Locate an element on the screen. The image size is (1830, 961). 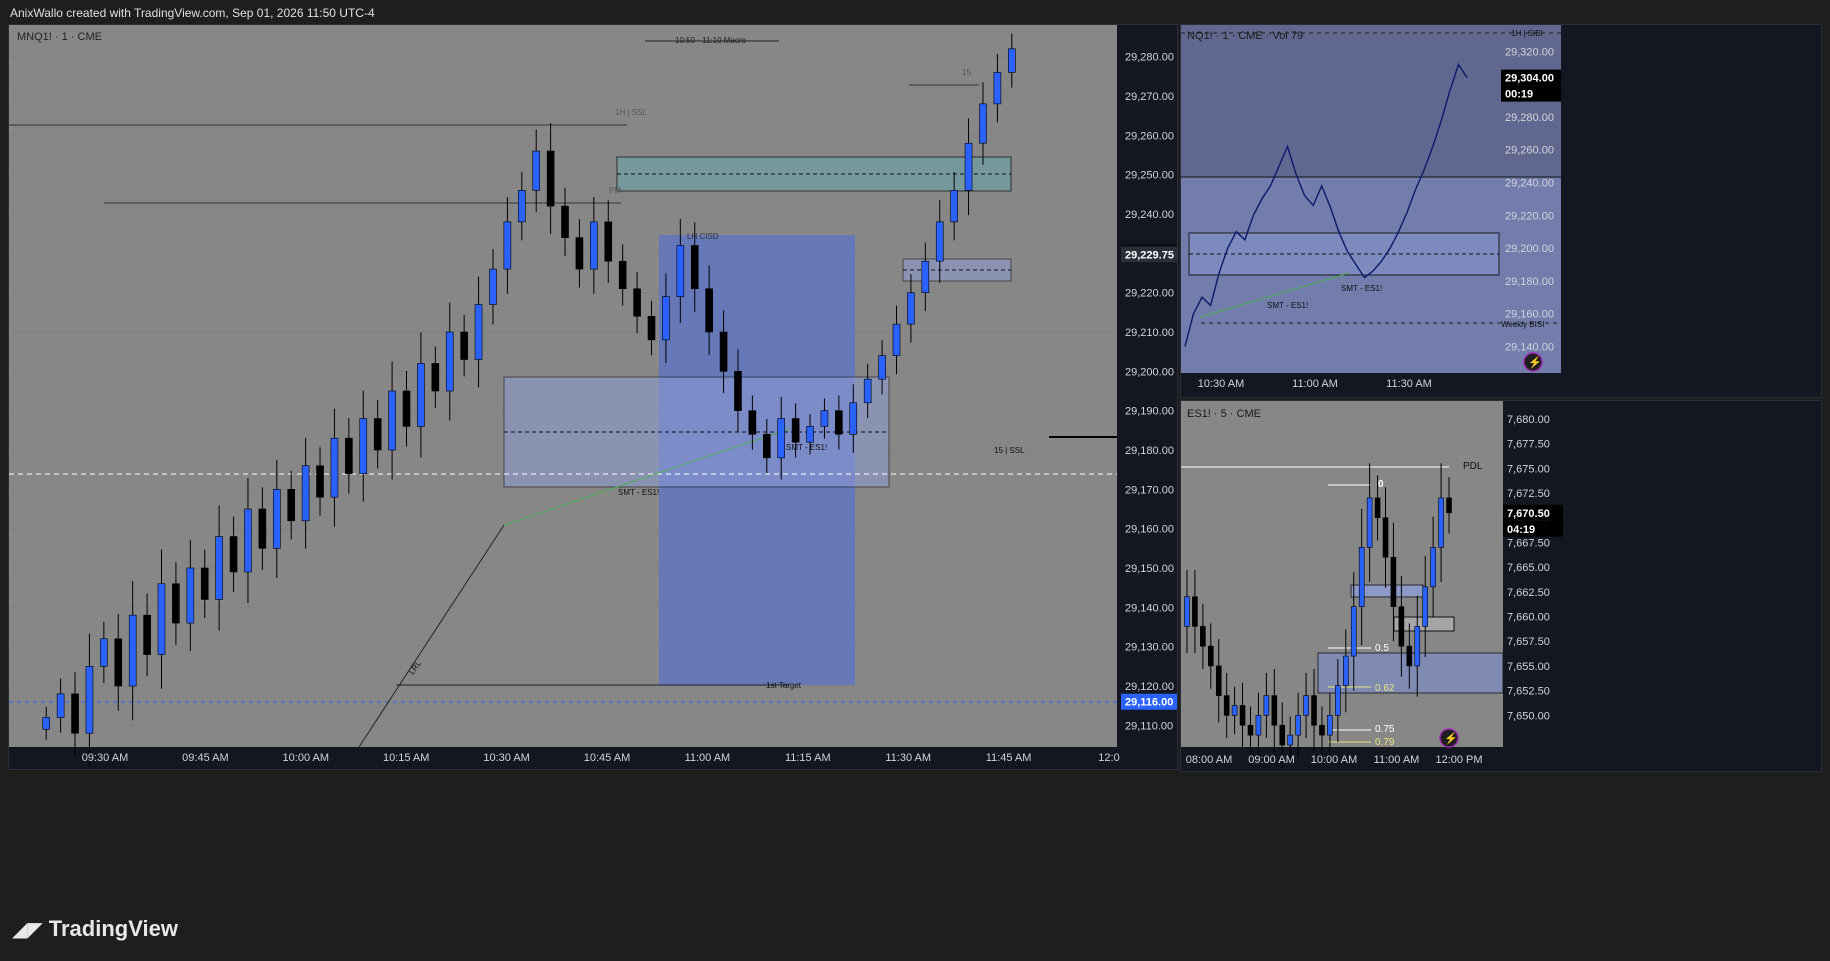
fib-label-0: 0 is located at coordinates (1381, 484).